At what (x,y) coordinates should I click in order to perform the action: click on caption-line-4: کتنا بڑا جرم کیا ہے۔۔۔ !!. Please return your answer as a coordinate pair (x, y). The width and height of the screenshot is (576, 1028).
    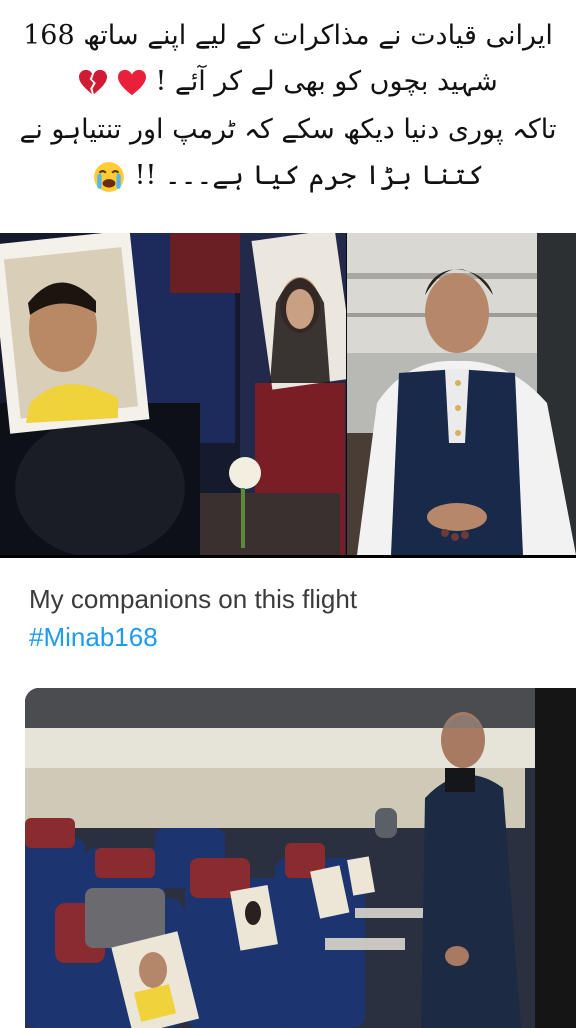
    Looking at the image, I should click on (288, 176).